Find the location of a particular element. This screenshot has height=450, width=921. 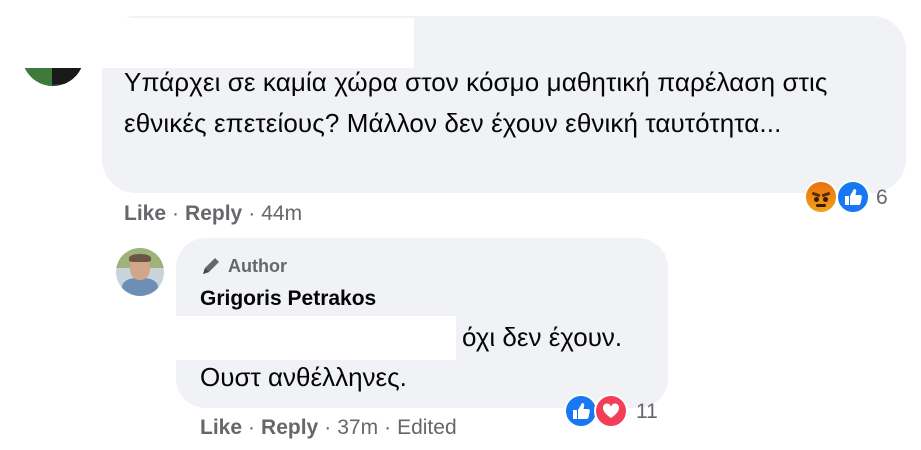

edited-label: Edited is located at coordinates (427, 427).